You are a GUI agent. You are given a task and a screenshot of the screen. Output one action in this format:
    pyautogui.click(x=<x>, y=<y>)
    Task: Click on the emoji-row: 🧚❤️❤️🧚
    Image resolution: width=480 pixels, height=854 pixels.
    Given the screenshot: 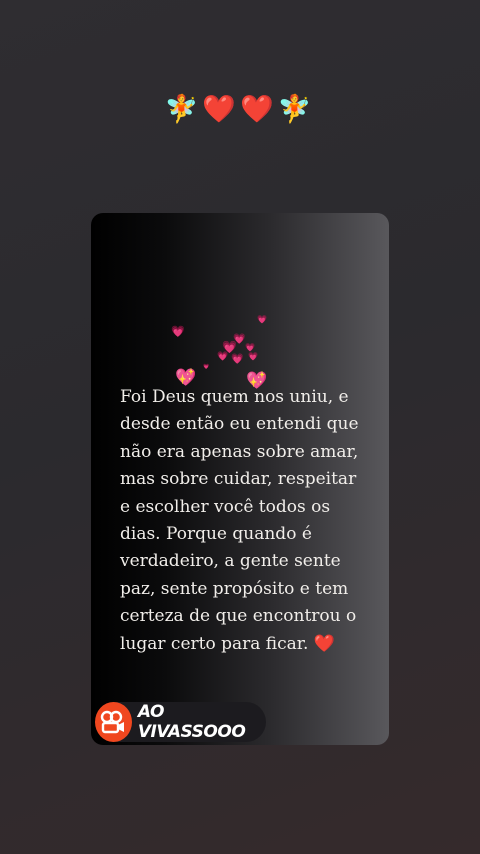 What is the action you would take?
    pyautogui.click(x=240, y=109)
    